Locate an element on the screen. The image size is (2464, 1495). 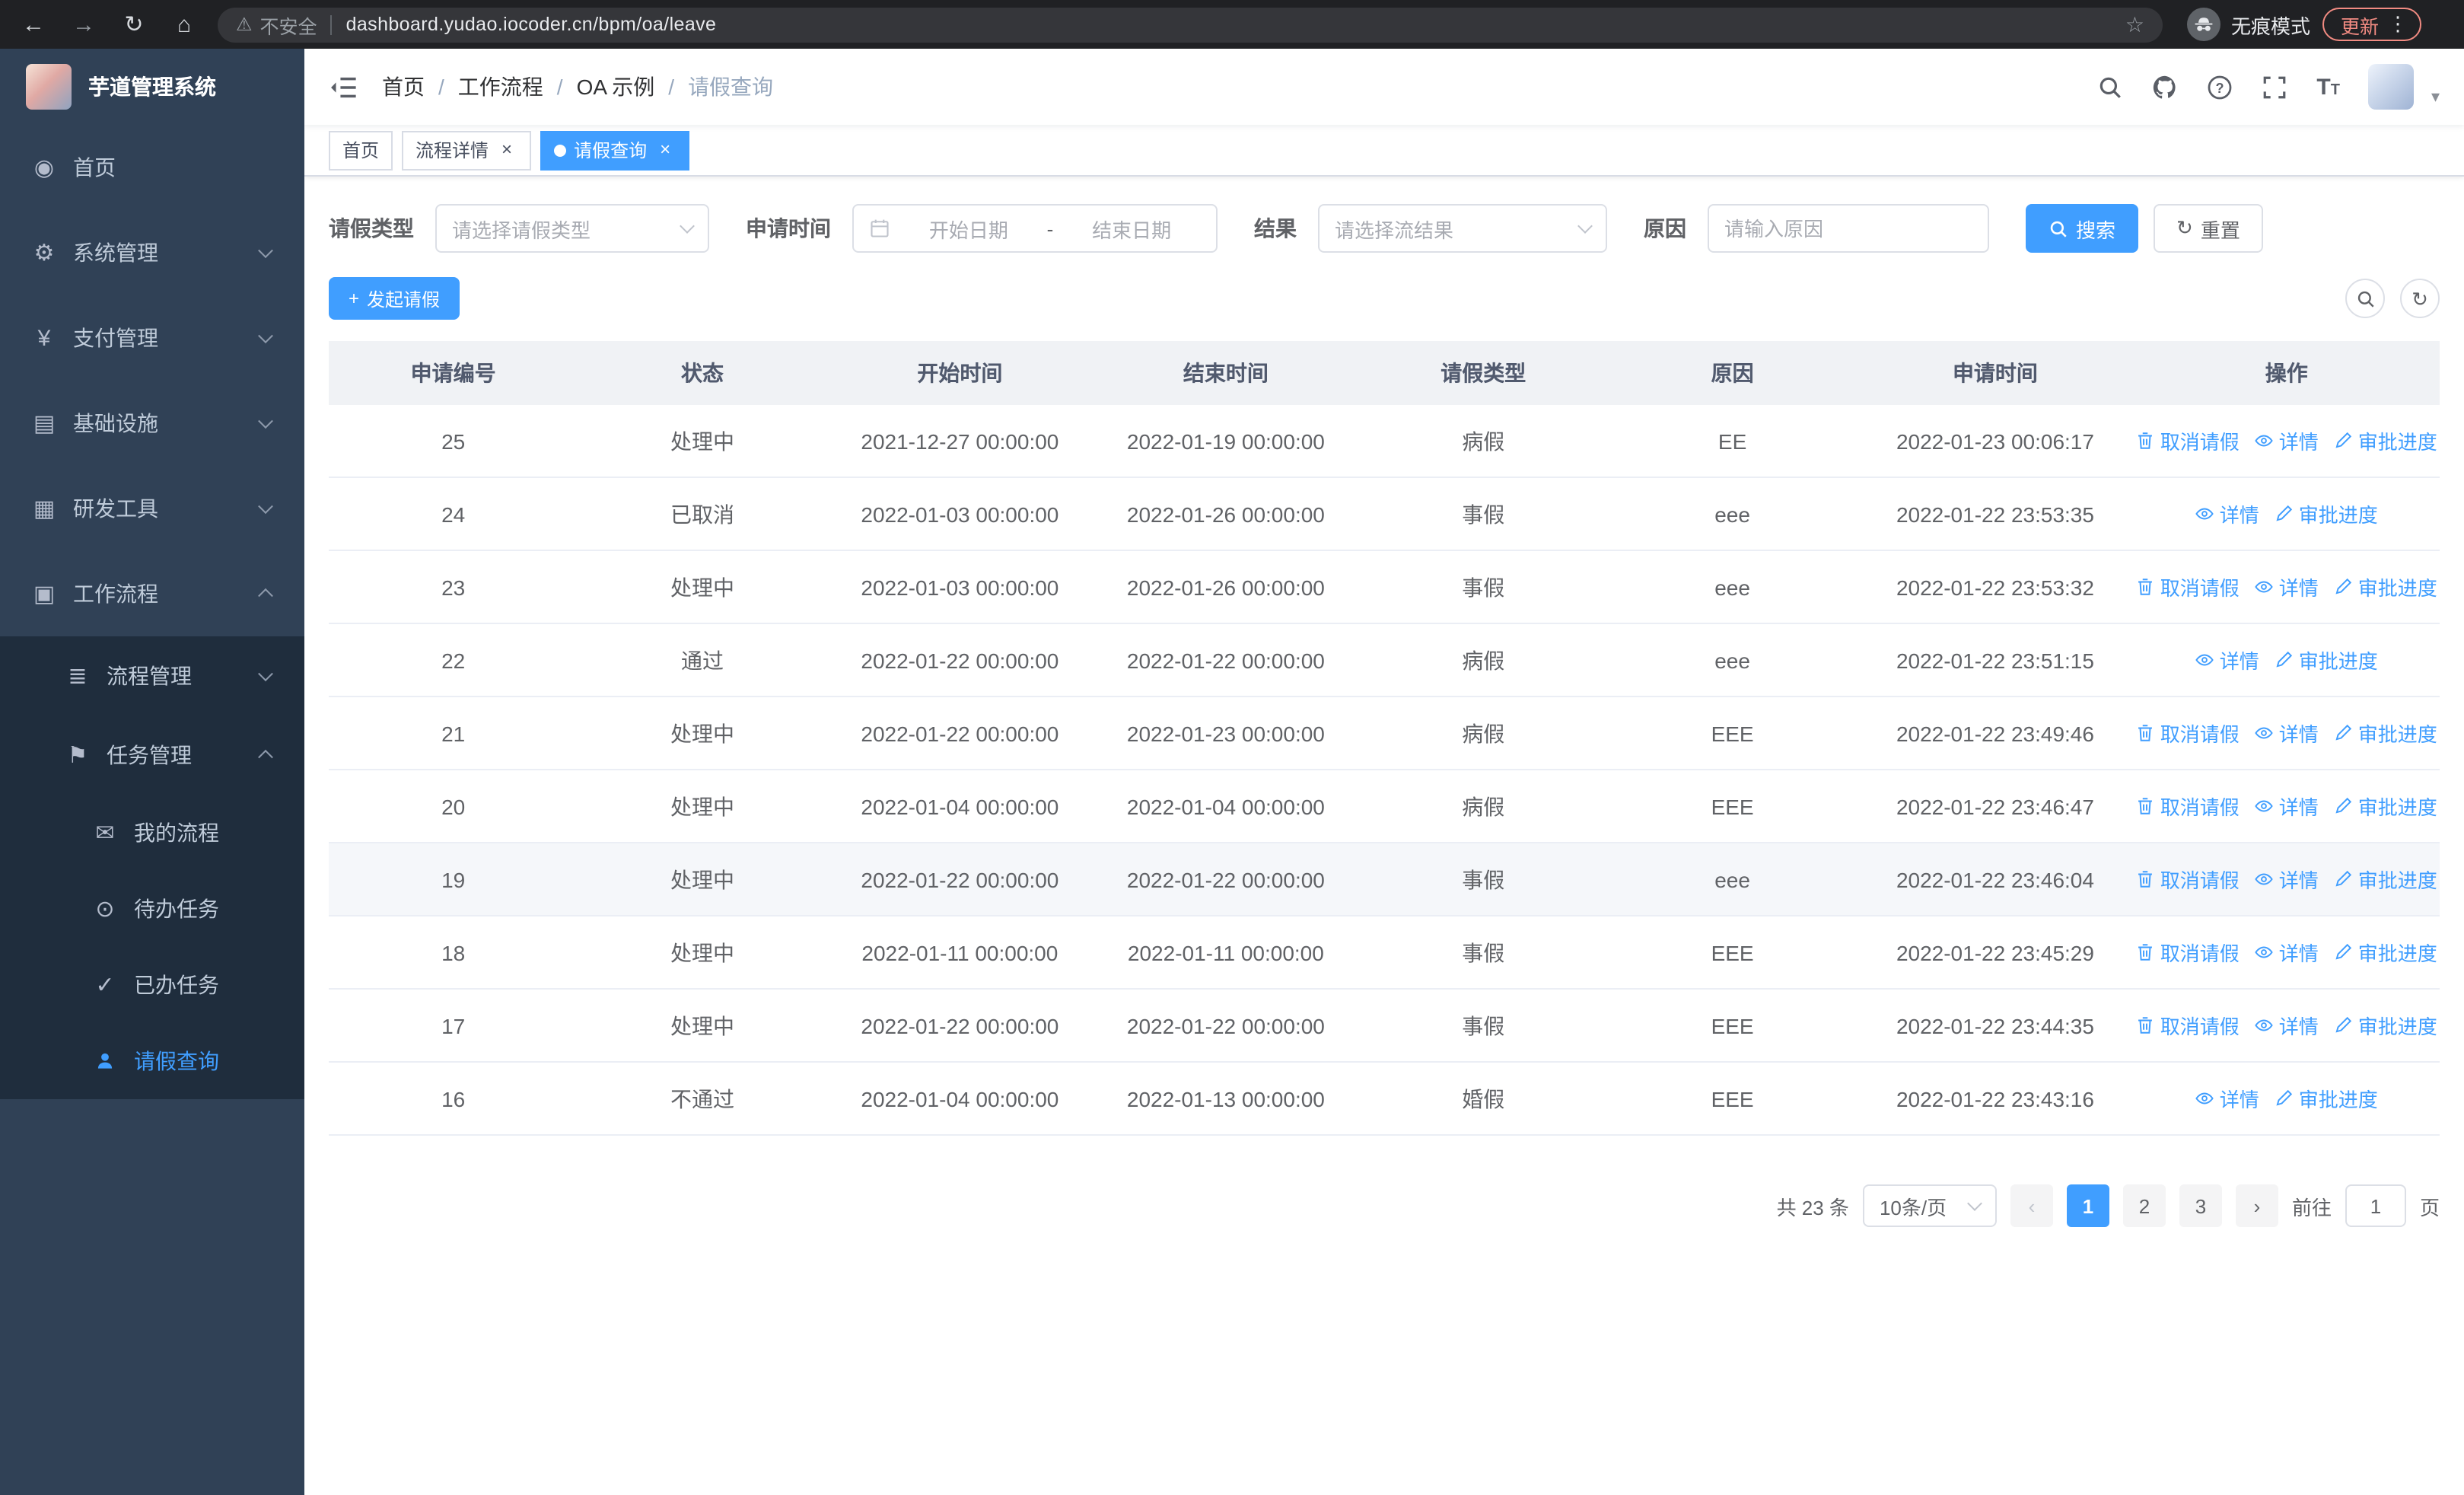
fullscreen-icon is located at coordinates (2274, 87).